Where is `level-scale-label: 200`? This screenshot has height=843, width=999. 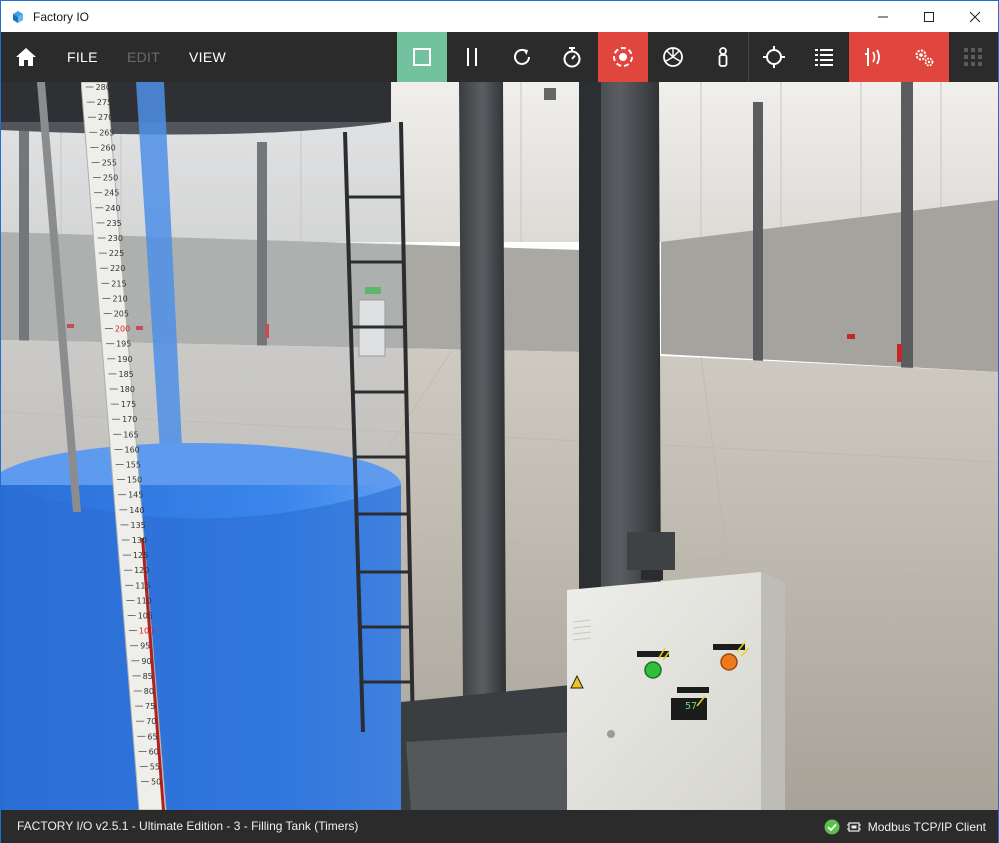
level-scale-label: 200 is located at coordinates (122, 329).